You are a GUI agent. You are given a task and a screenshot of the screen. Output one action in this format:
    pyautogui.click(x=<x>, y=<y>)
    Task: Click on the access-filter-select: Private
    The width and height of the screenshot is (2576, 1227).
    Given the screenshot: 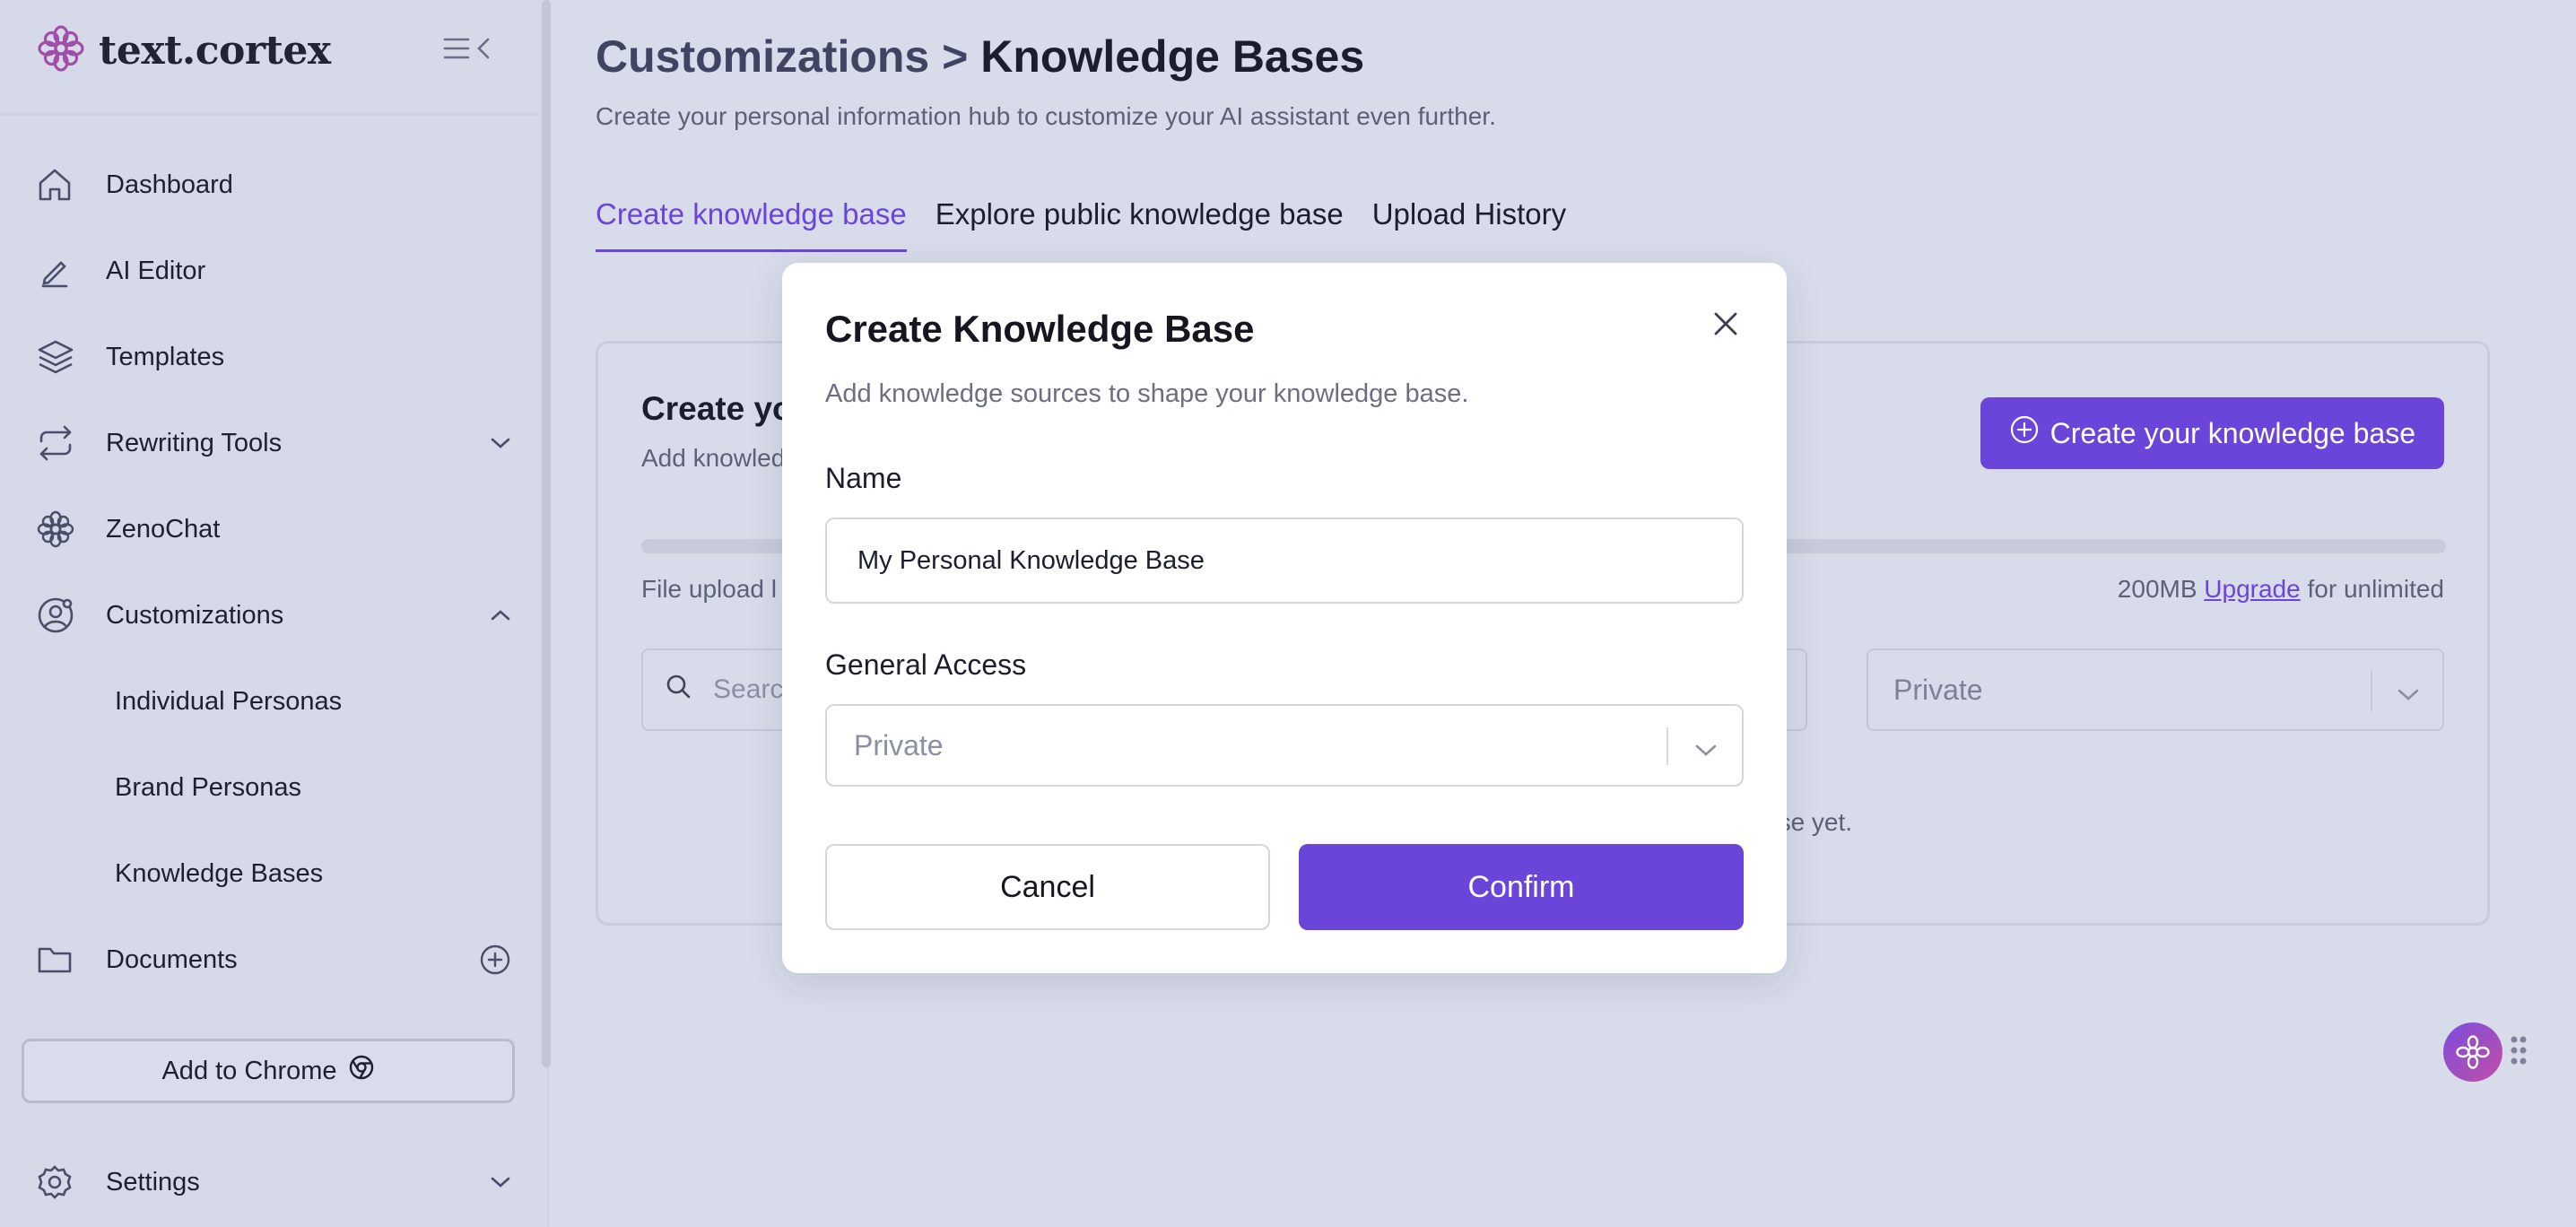 What is the action you would take?
    pyautogui.click(x=2155, y=689)
    